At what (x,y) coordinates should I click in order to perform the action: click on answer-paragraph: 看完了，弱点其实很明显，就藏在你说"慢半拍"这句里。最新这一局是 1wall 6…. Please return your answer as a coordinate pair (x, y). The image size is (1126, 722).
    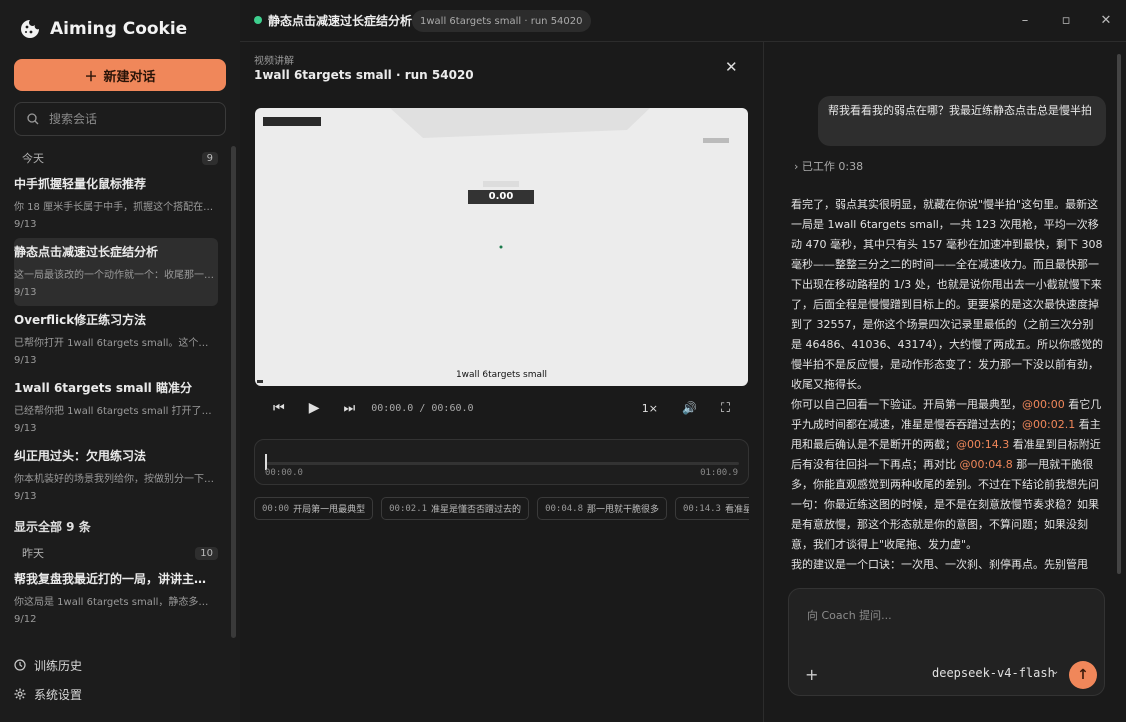
    Looking at the image, I should click on (947, 294).